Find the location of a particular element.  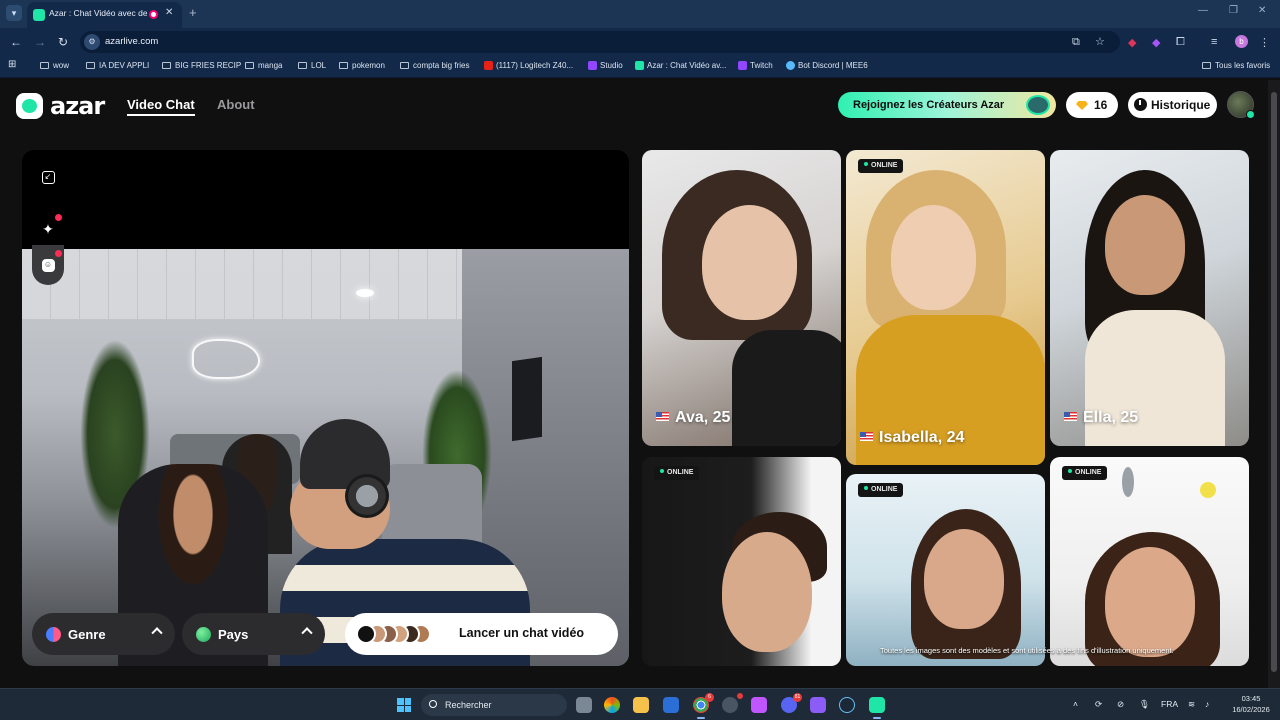

minimize-button: — is located at coordinates (1203, 10).